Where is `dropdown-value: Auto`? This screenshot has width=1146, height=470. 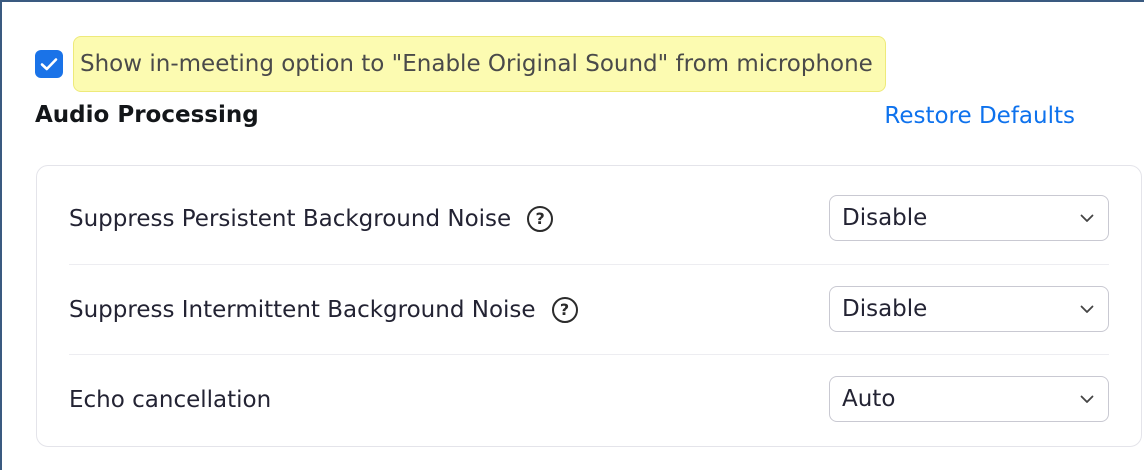
dropdown-value: Auto is located at coordinates (869, 399).